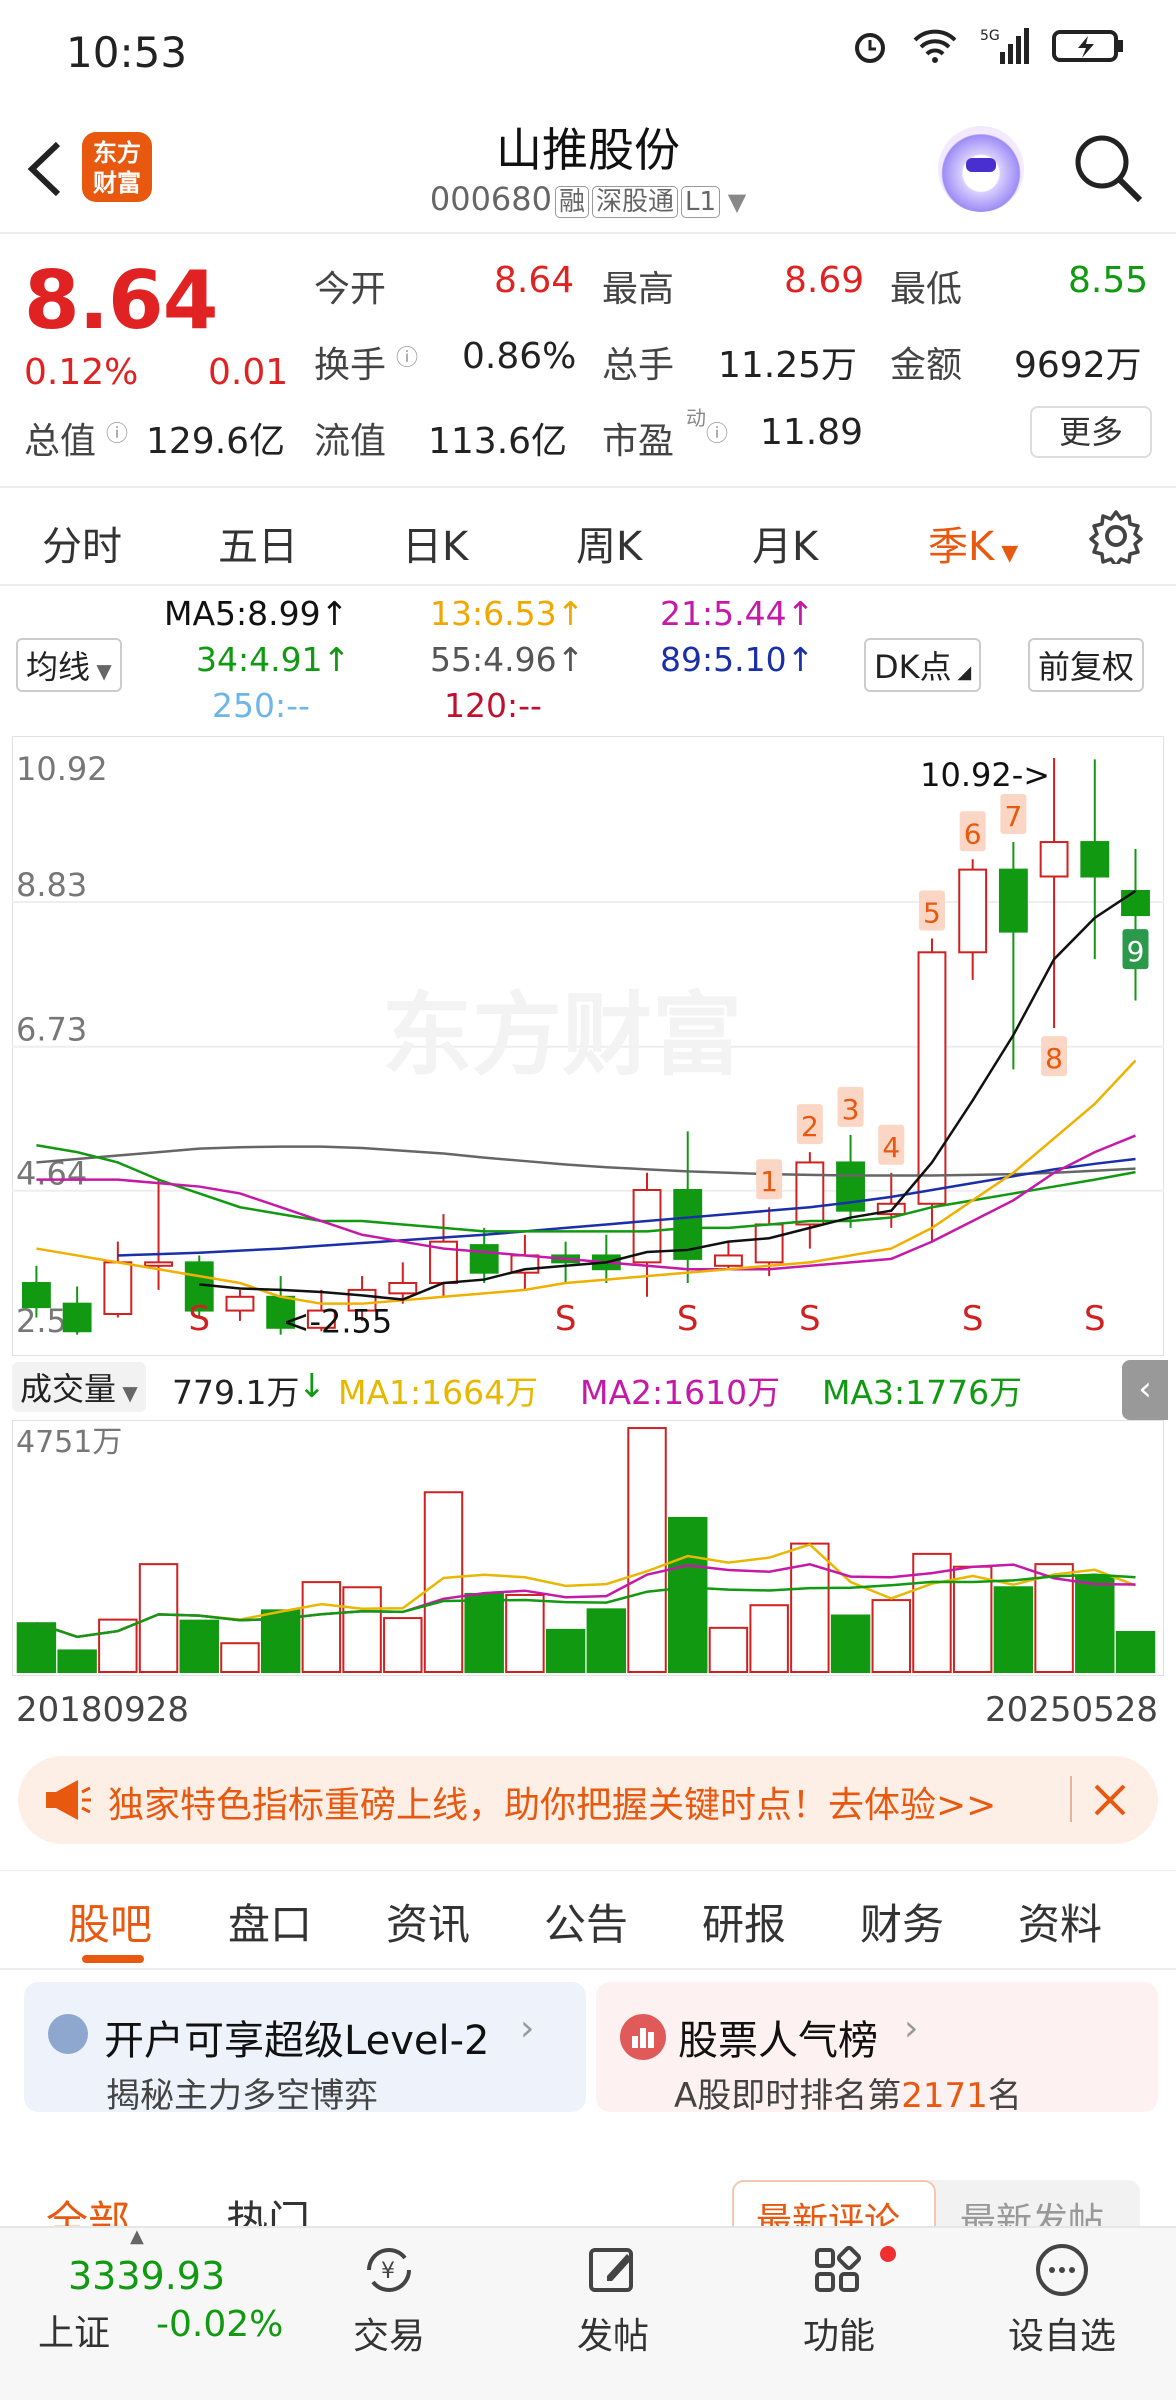 Image resolution: width=1176 pixels, height=2400 pixels. I want to click on settings-button, so click(1116, 538).